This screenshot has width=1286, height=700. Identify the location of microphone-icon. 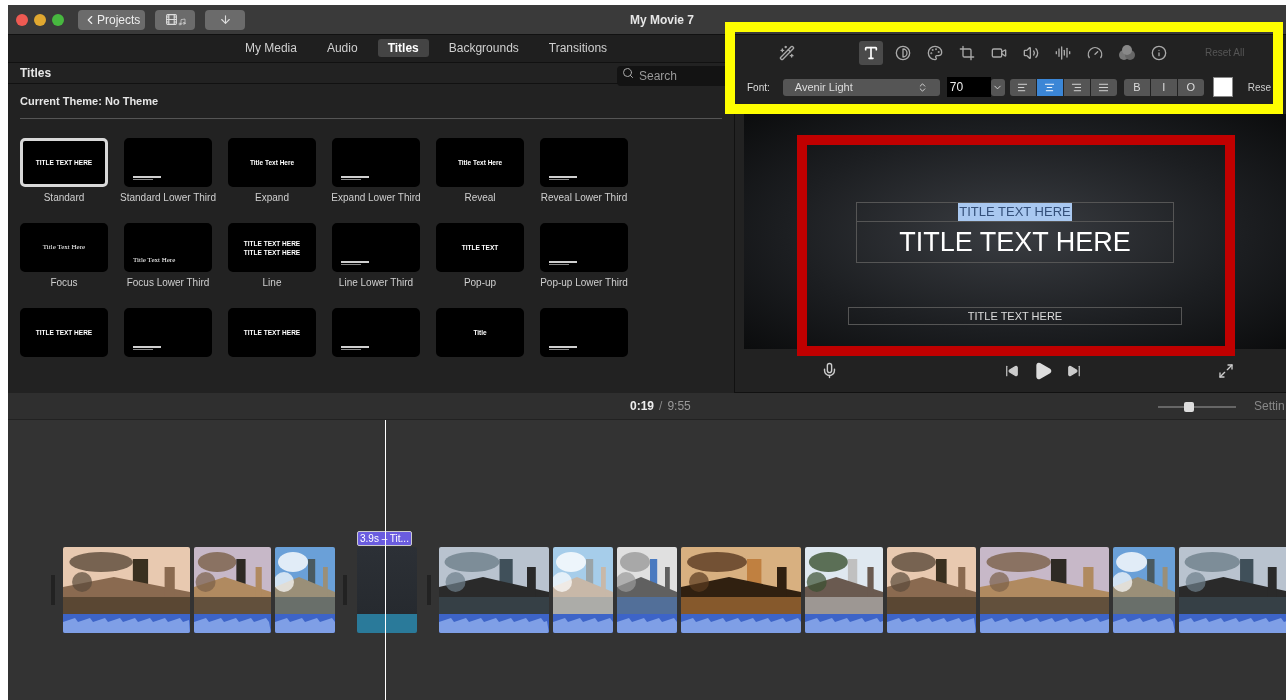
(829, 370).